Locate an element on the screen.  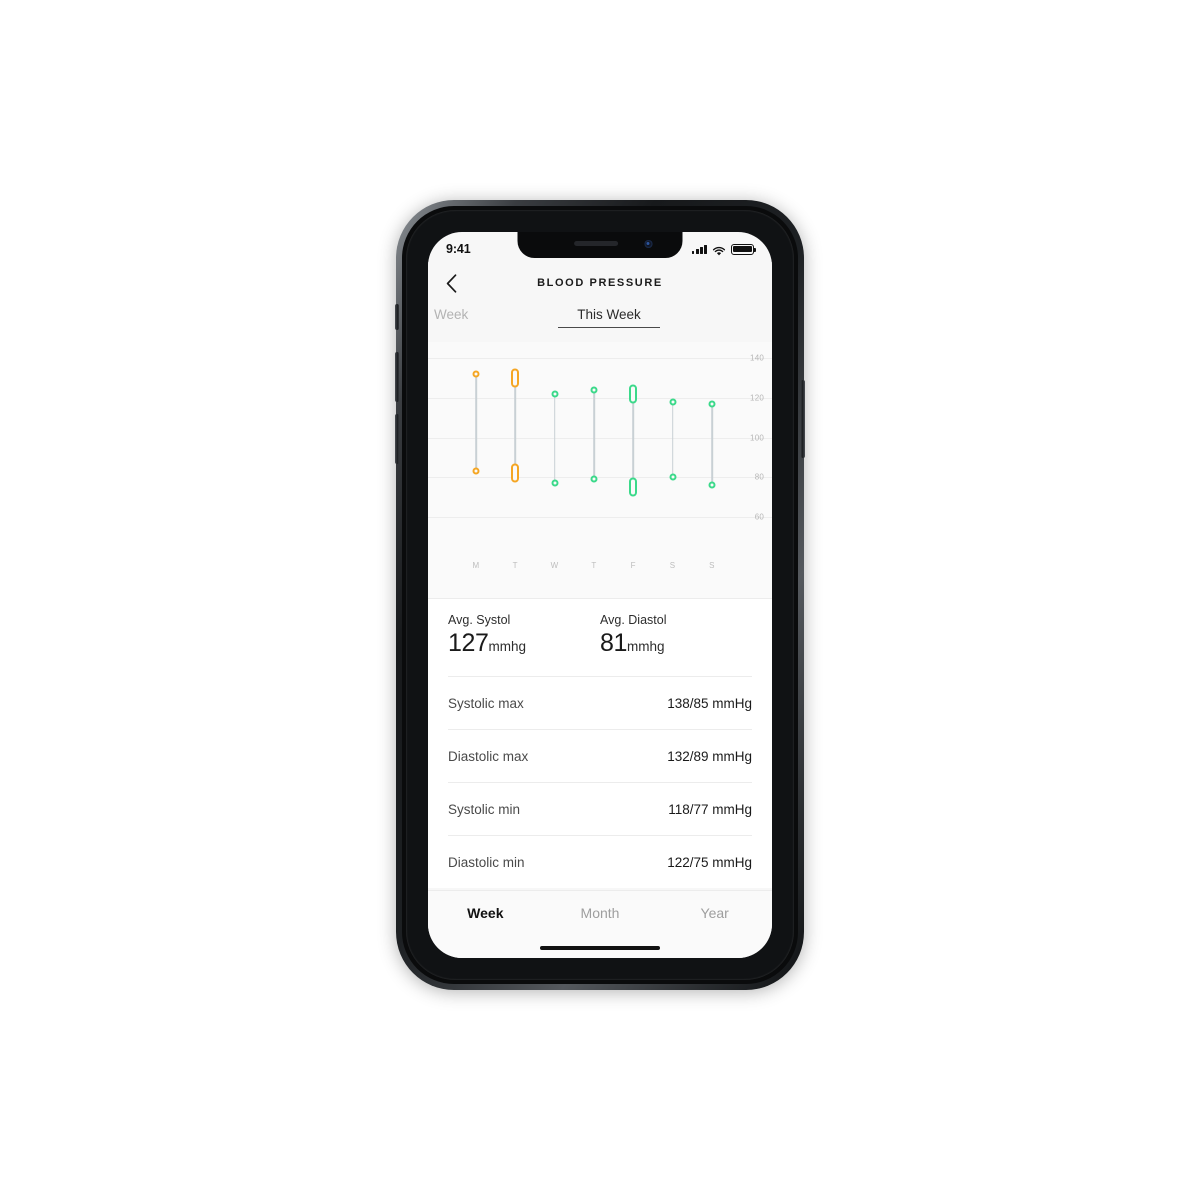
stat-value: 138/85 mmHg is located at coordinates (709, 703).